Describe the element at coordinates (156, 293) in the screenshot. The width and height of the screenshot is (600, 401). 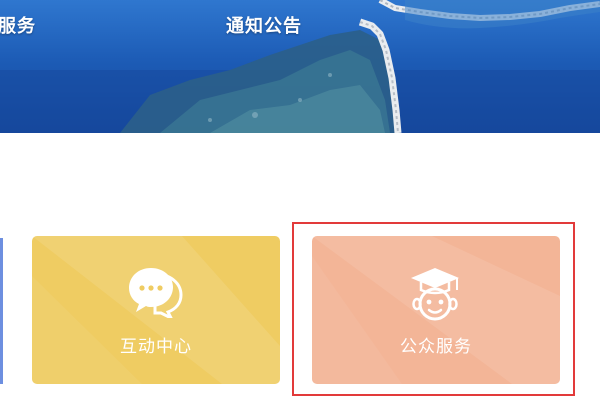
I see `chat-bubbles-icon` at that location.